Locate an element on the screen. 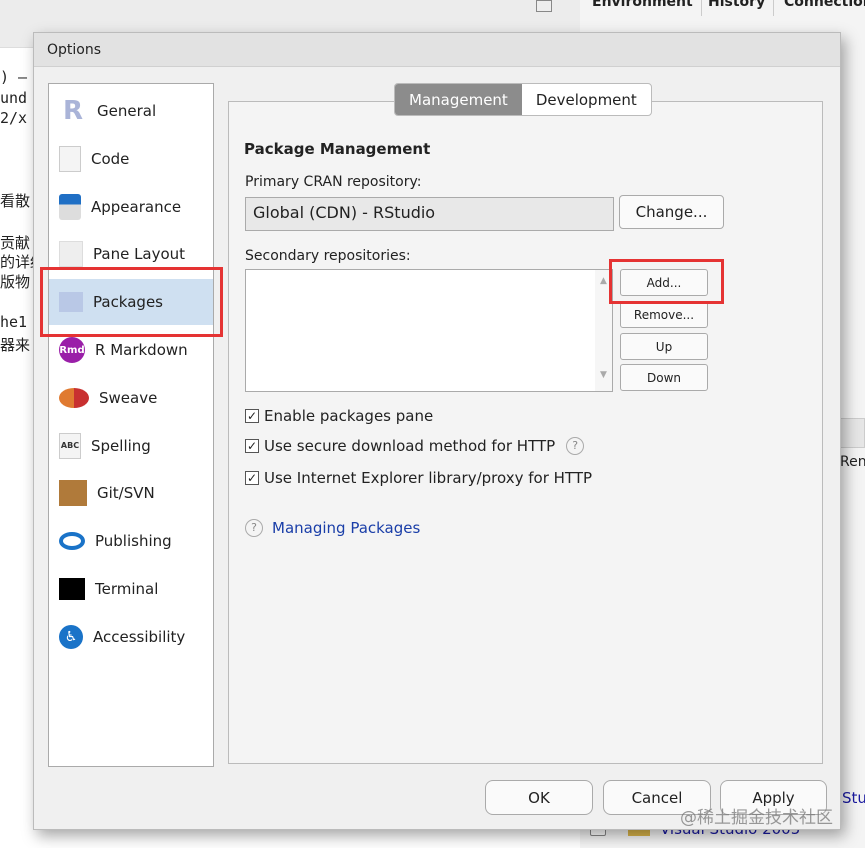  publishing-icon is located at coordinates (72, 541).